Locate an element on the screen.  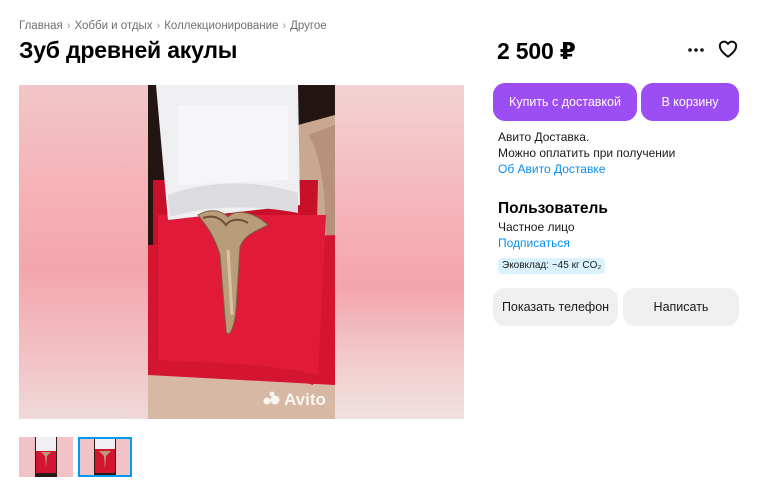
subscribe-link: Подписаться is located at coordinates (534, 243).